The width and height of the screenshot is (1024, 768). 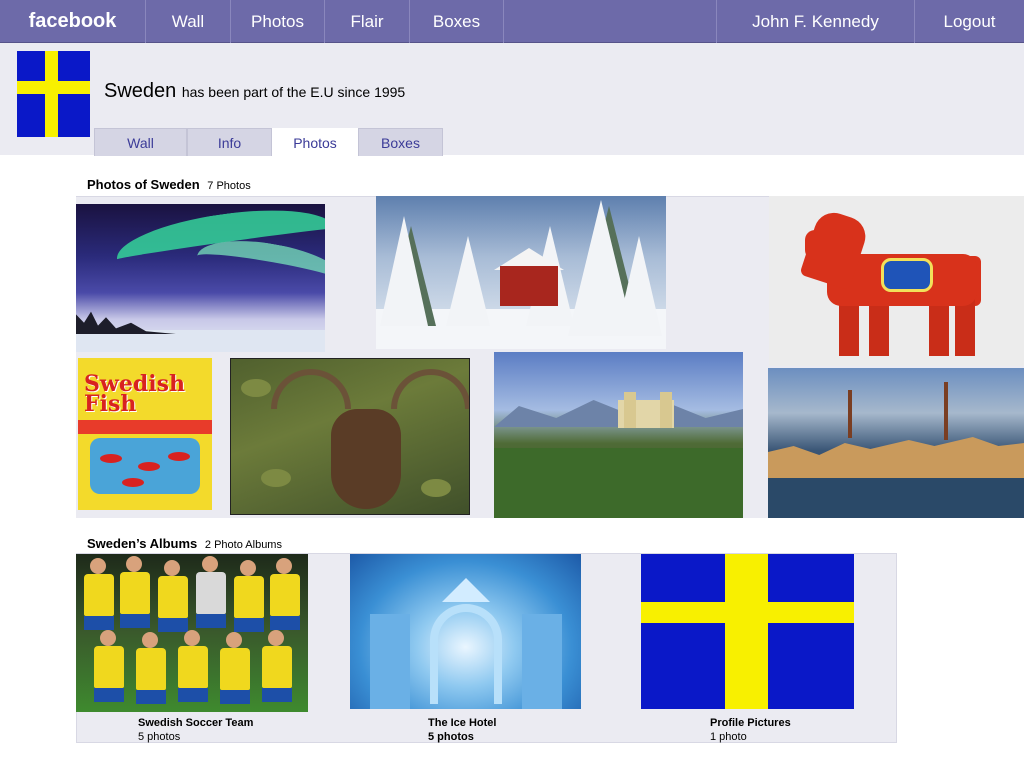 What do you see at coordinates (159, 737) in the screenshot?
I see `album-soccer-count: 5 photos` at bounding box center [159, 737].